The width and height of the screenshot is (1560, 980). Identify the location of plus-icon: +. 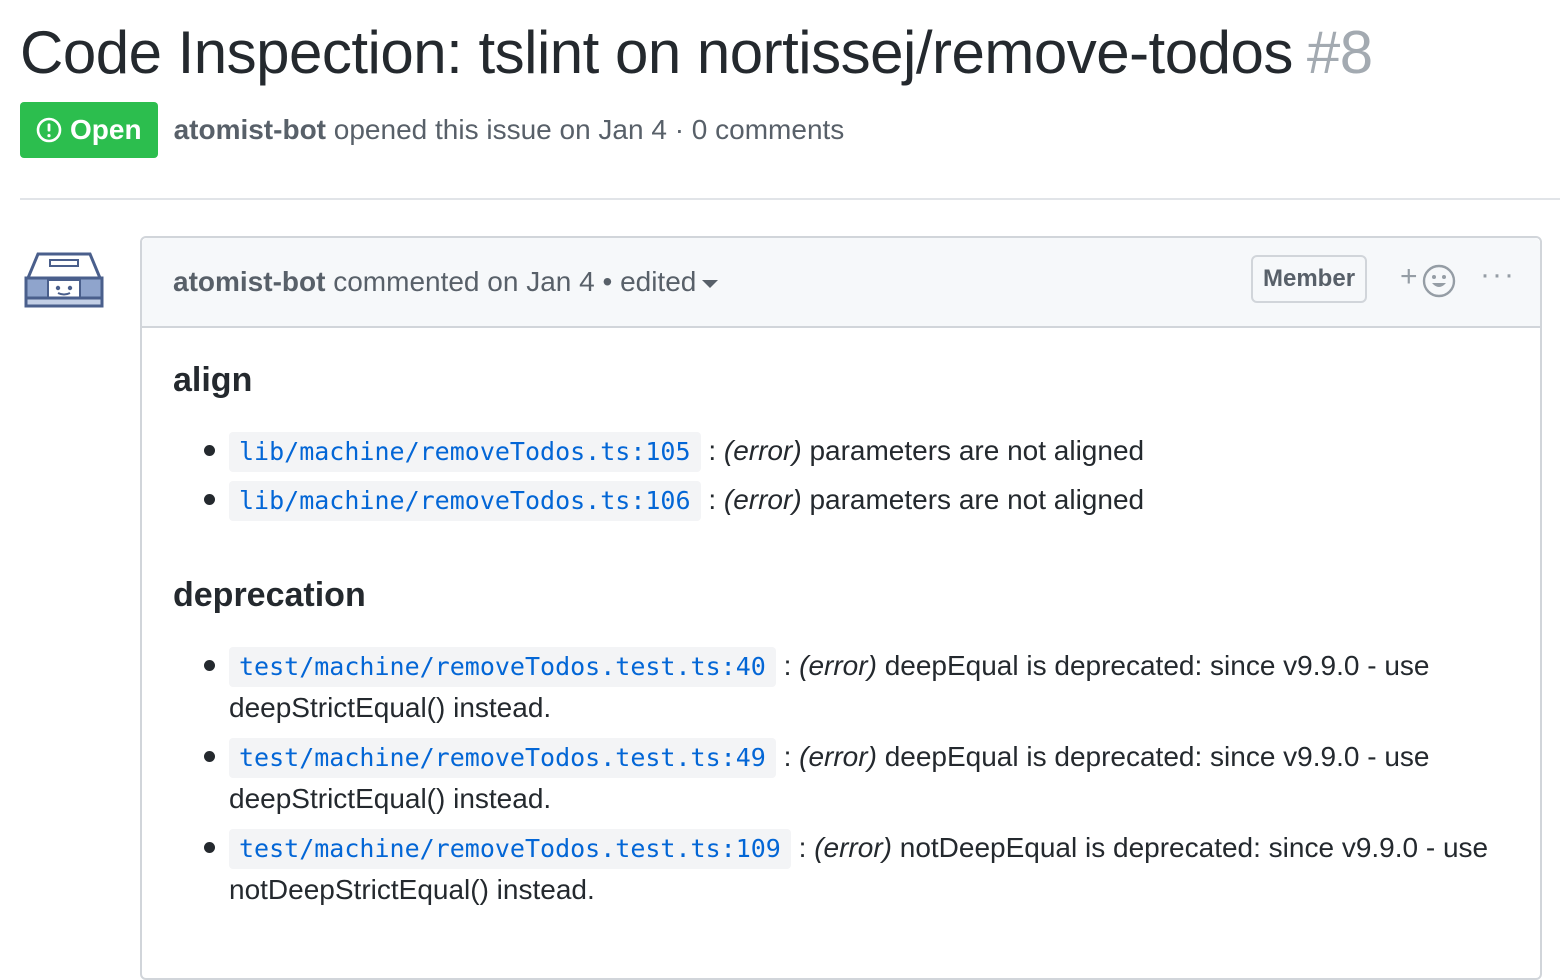
(1409, 276).